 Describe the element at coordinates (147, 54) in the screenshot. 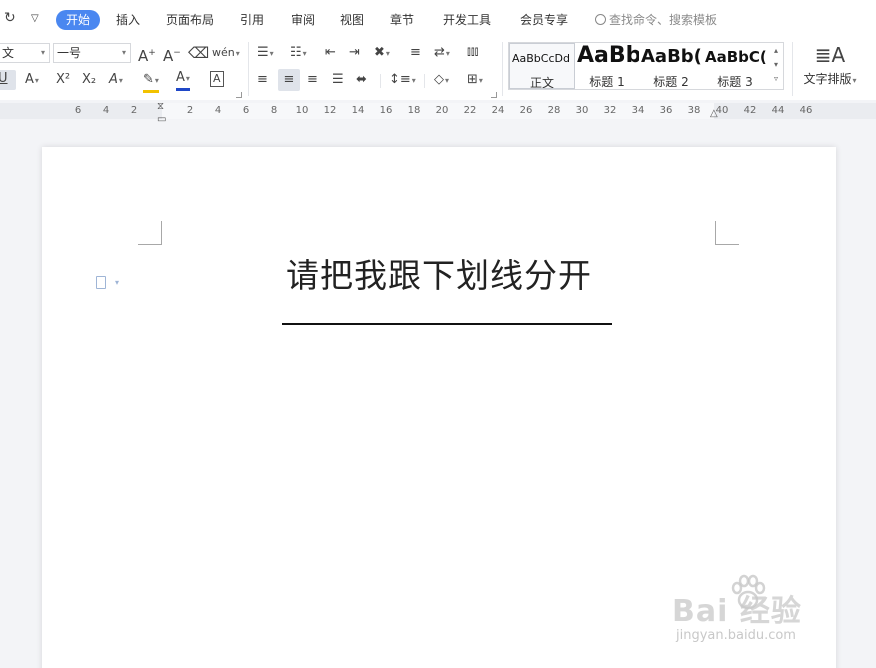

I see `grow-font-icon: A+` at that location.